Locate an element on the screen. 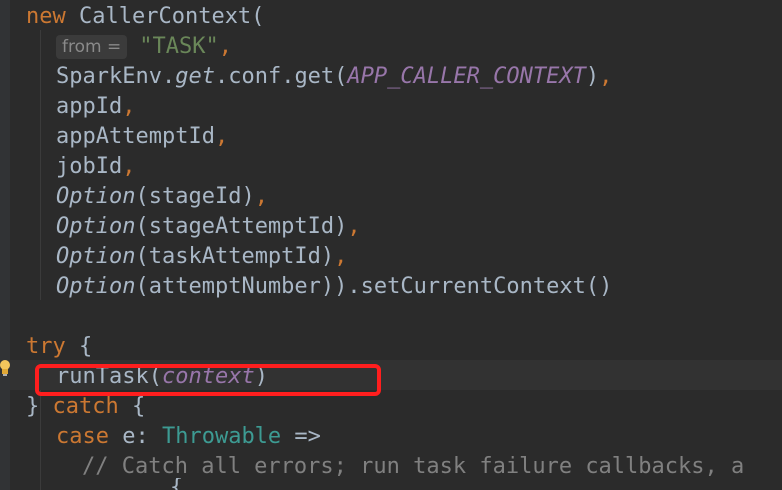  red-highlight-box is located at coordinates (208, 380).